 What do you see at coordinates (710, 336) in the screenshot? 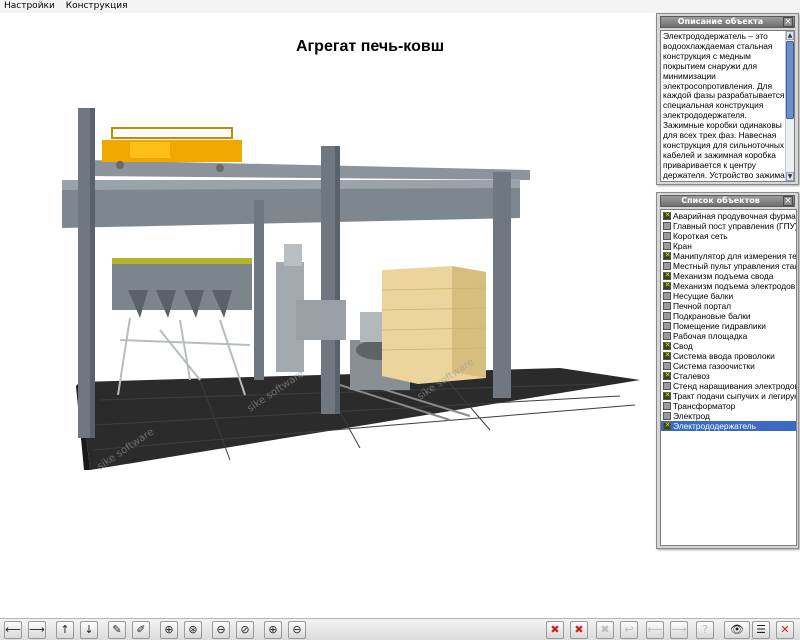
I see `list-item-label: Рабочая площадка` at bounding box center [710, 336].